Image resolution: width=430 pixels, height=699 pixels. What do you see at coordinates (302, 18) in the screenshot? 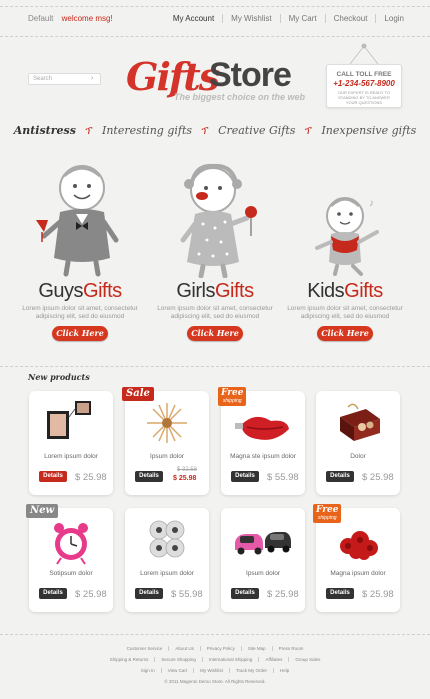
I see `nav-my-cart: My Cart` at bounding box center [302, 18].